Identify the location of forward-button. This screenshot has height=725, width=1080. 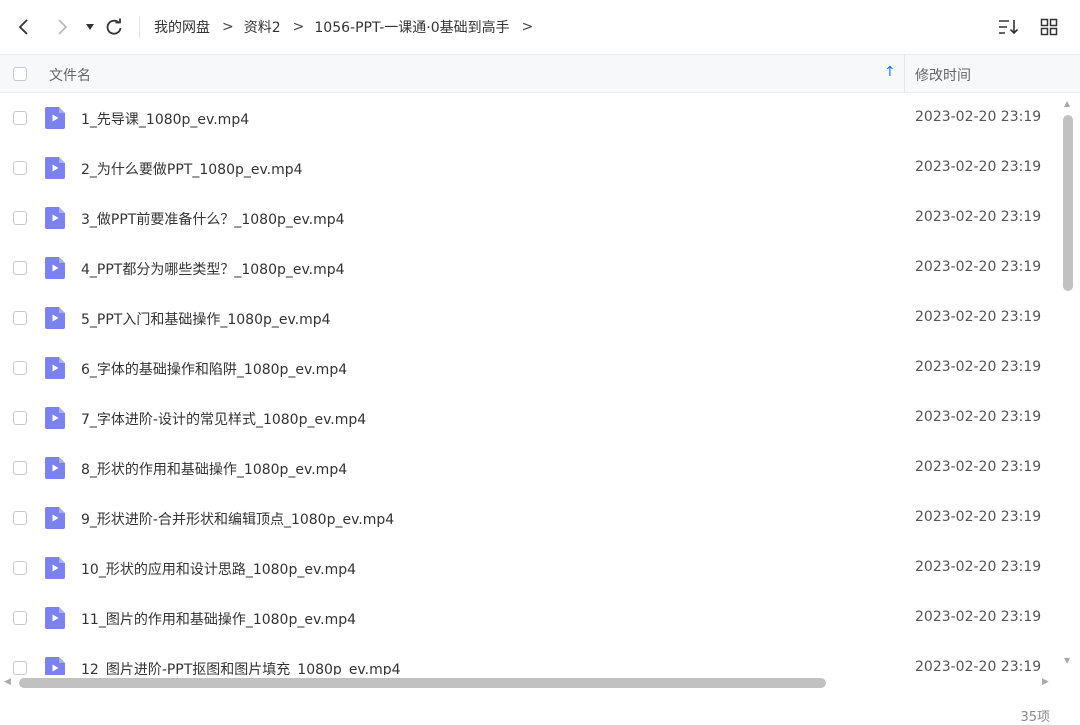
(62, 27).